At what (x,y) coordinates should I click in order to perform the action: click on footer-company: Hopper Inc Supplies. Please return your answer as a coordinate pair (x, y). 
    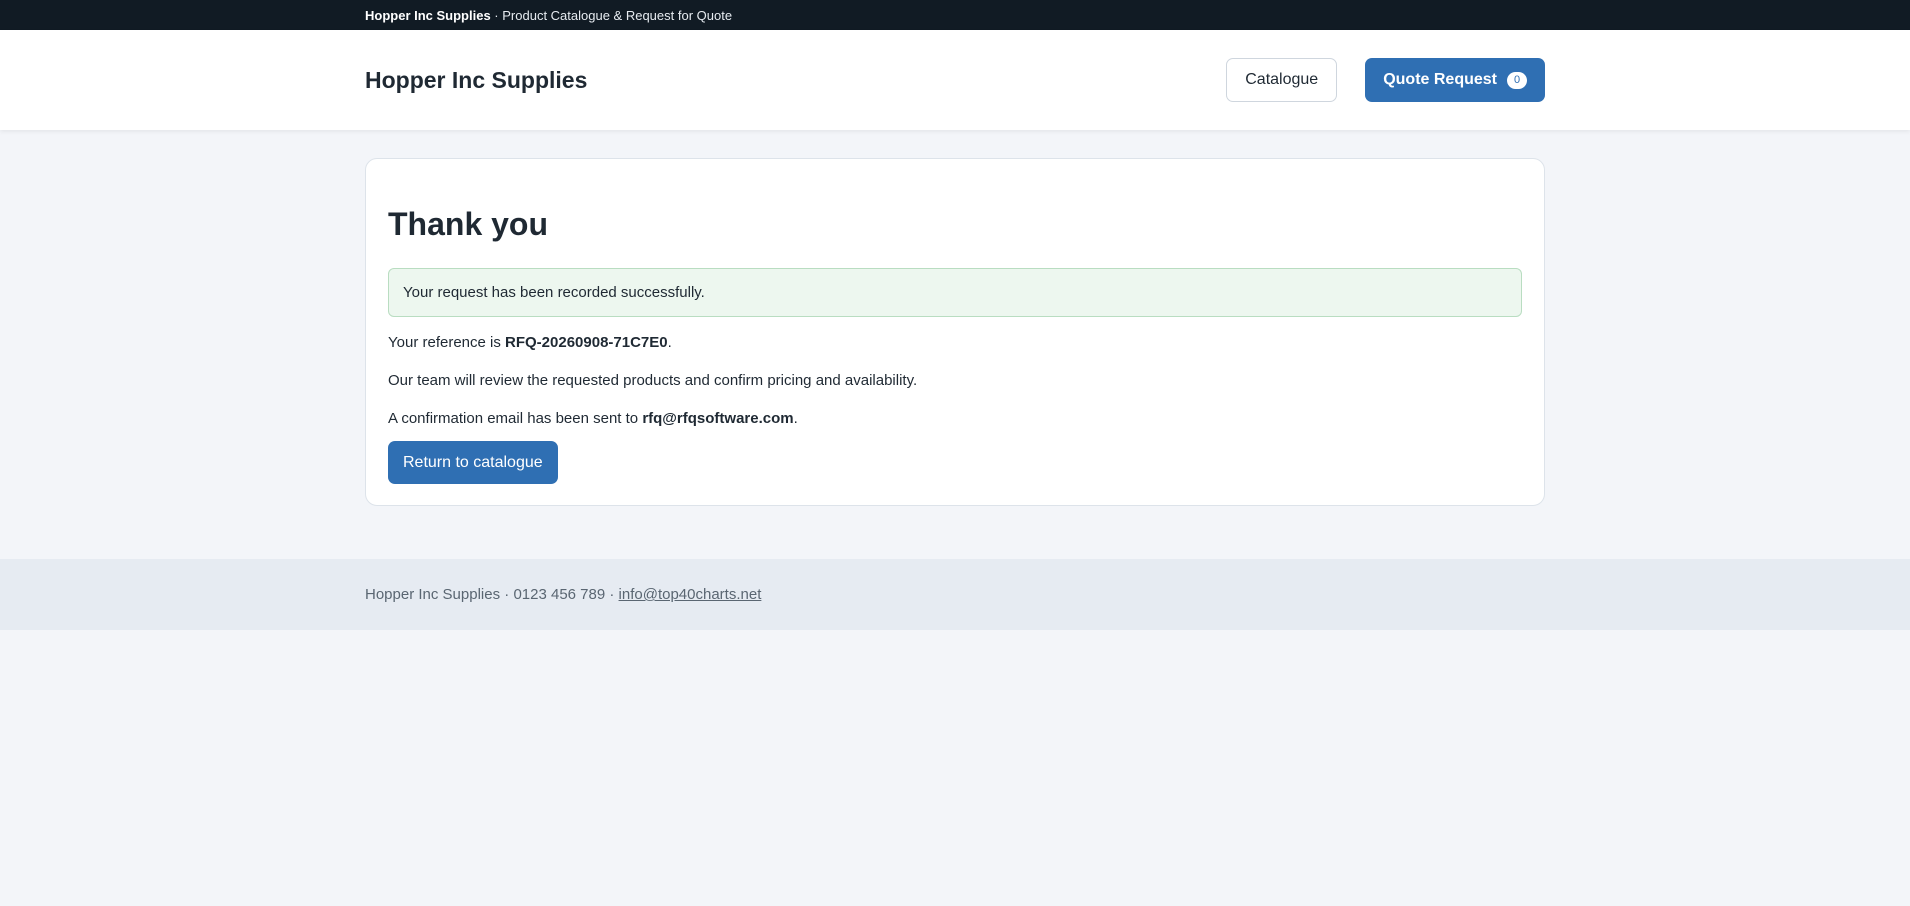
    Looking at the image, I should click on (433, 594).